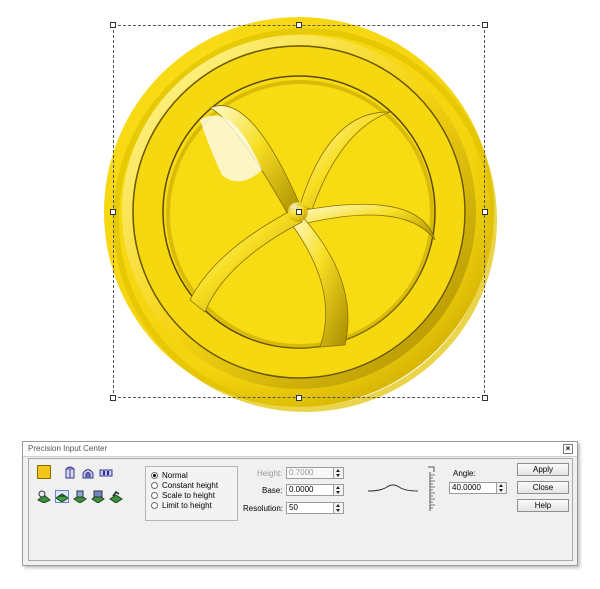 The width and height of the screenshot is (600, 589). What do you see at coordinates (272, 490) in the screenshot?
I see `base-label: Base:` at bounding box center [272, 490].